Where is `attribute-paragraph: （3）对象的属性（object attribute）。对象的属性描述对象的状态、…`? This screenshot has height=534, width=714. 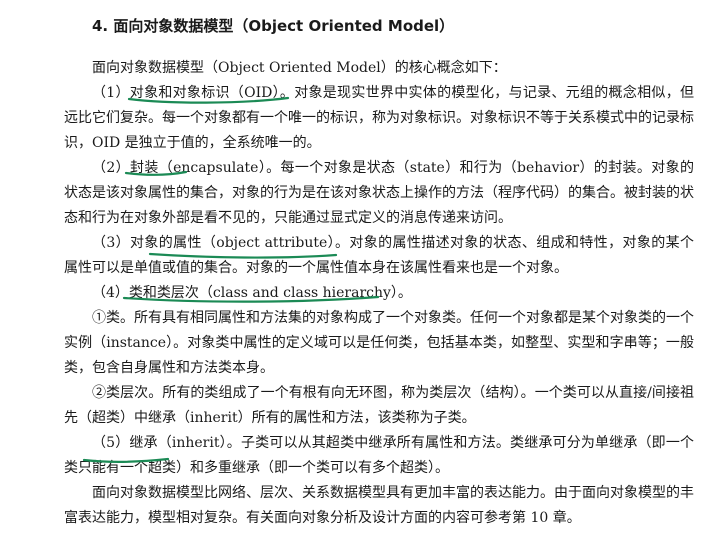
attribute-paragraph: （3）对象的属性（object attribute）。对象的属性描述对象的状态、… is located at coordinates (379, 256).